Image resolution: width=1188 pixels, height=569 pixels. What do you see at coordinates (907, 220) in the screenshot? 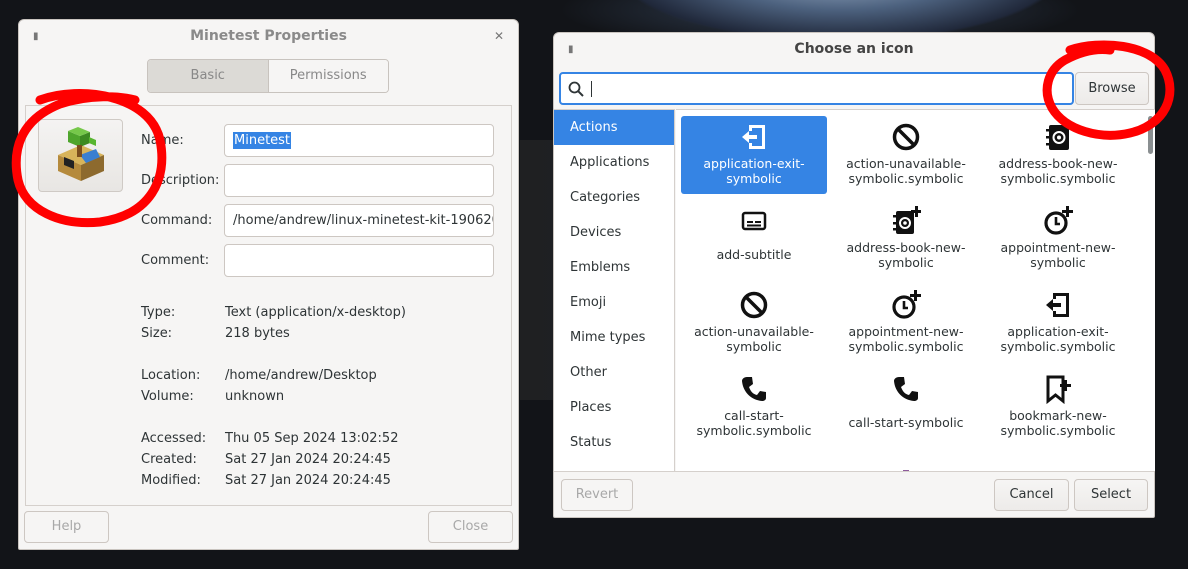
I see `address-book-new-icon` at bounding box center [907, 220].